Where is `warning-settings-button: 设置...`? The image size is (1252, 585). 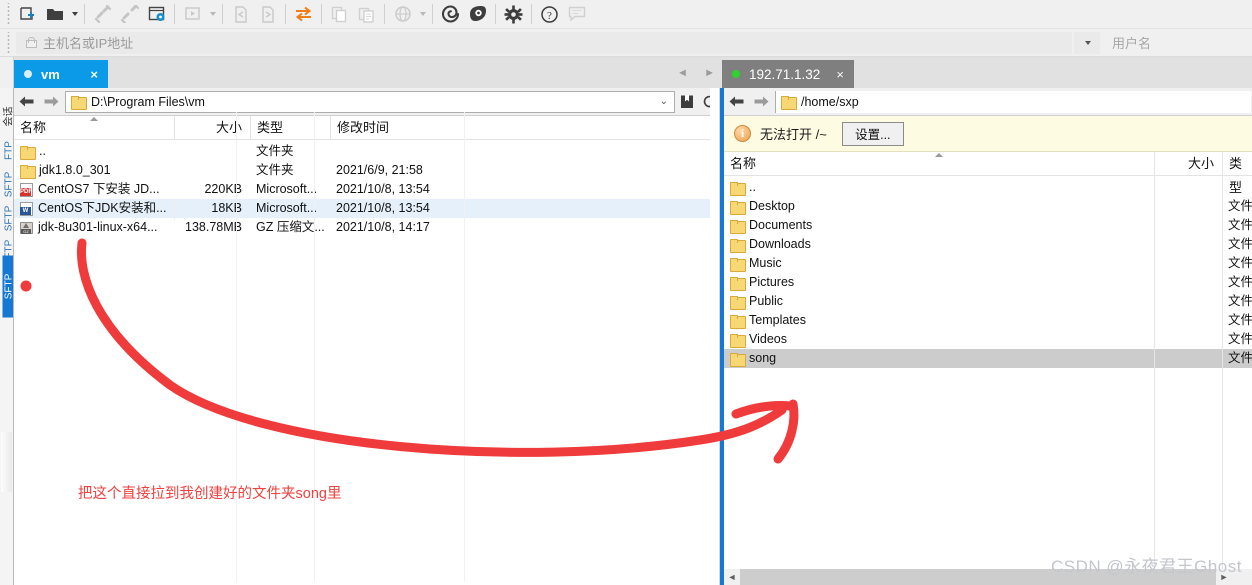
warning-settings-button: 设置... is located at coordinates (872, 133).